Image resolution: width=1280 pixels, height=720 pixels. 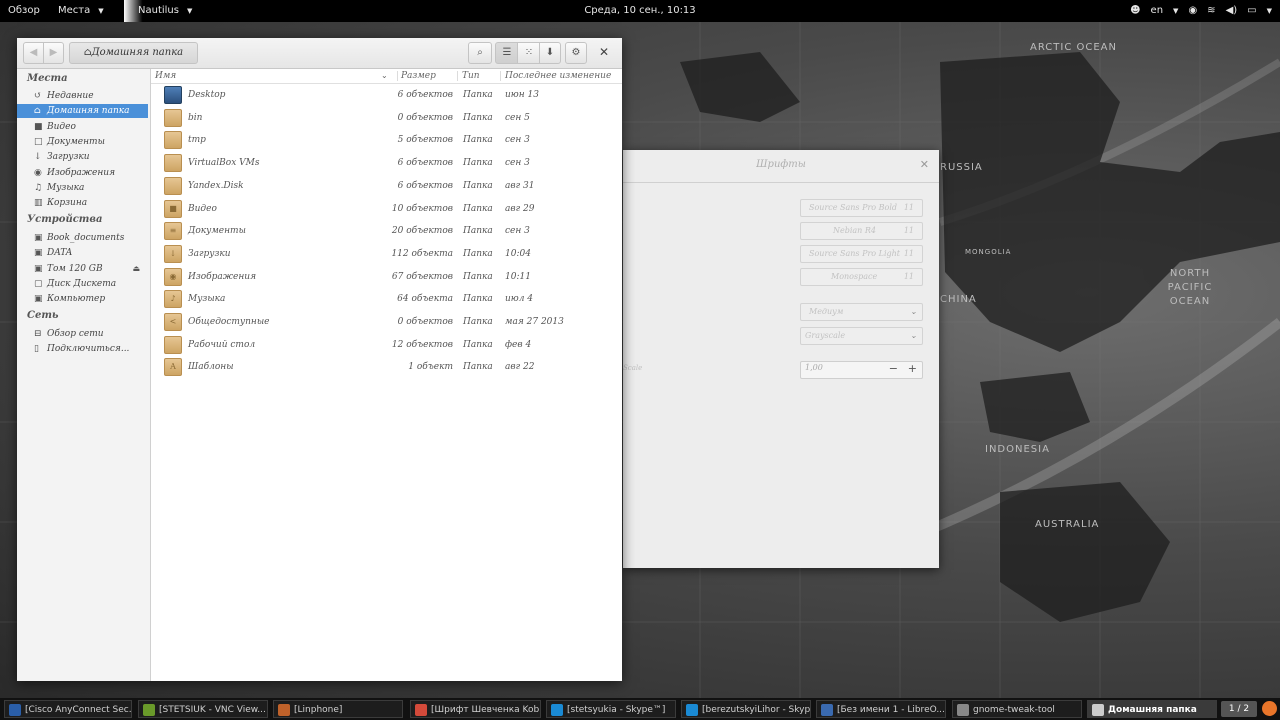 What do you see at coordinates (386, 300) in the screenshot?
I see `table-row: ♪ Музыка 64 объекта Папка июл 4` at bounding box center [386, 300].